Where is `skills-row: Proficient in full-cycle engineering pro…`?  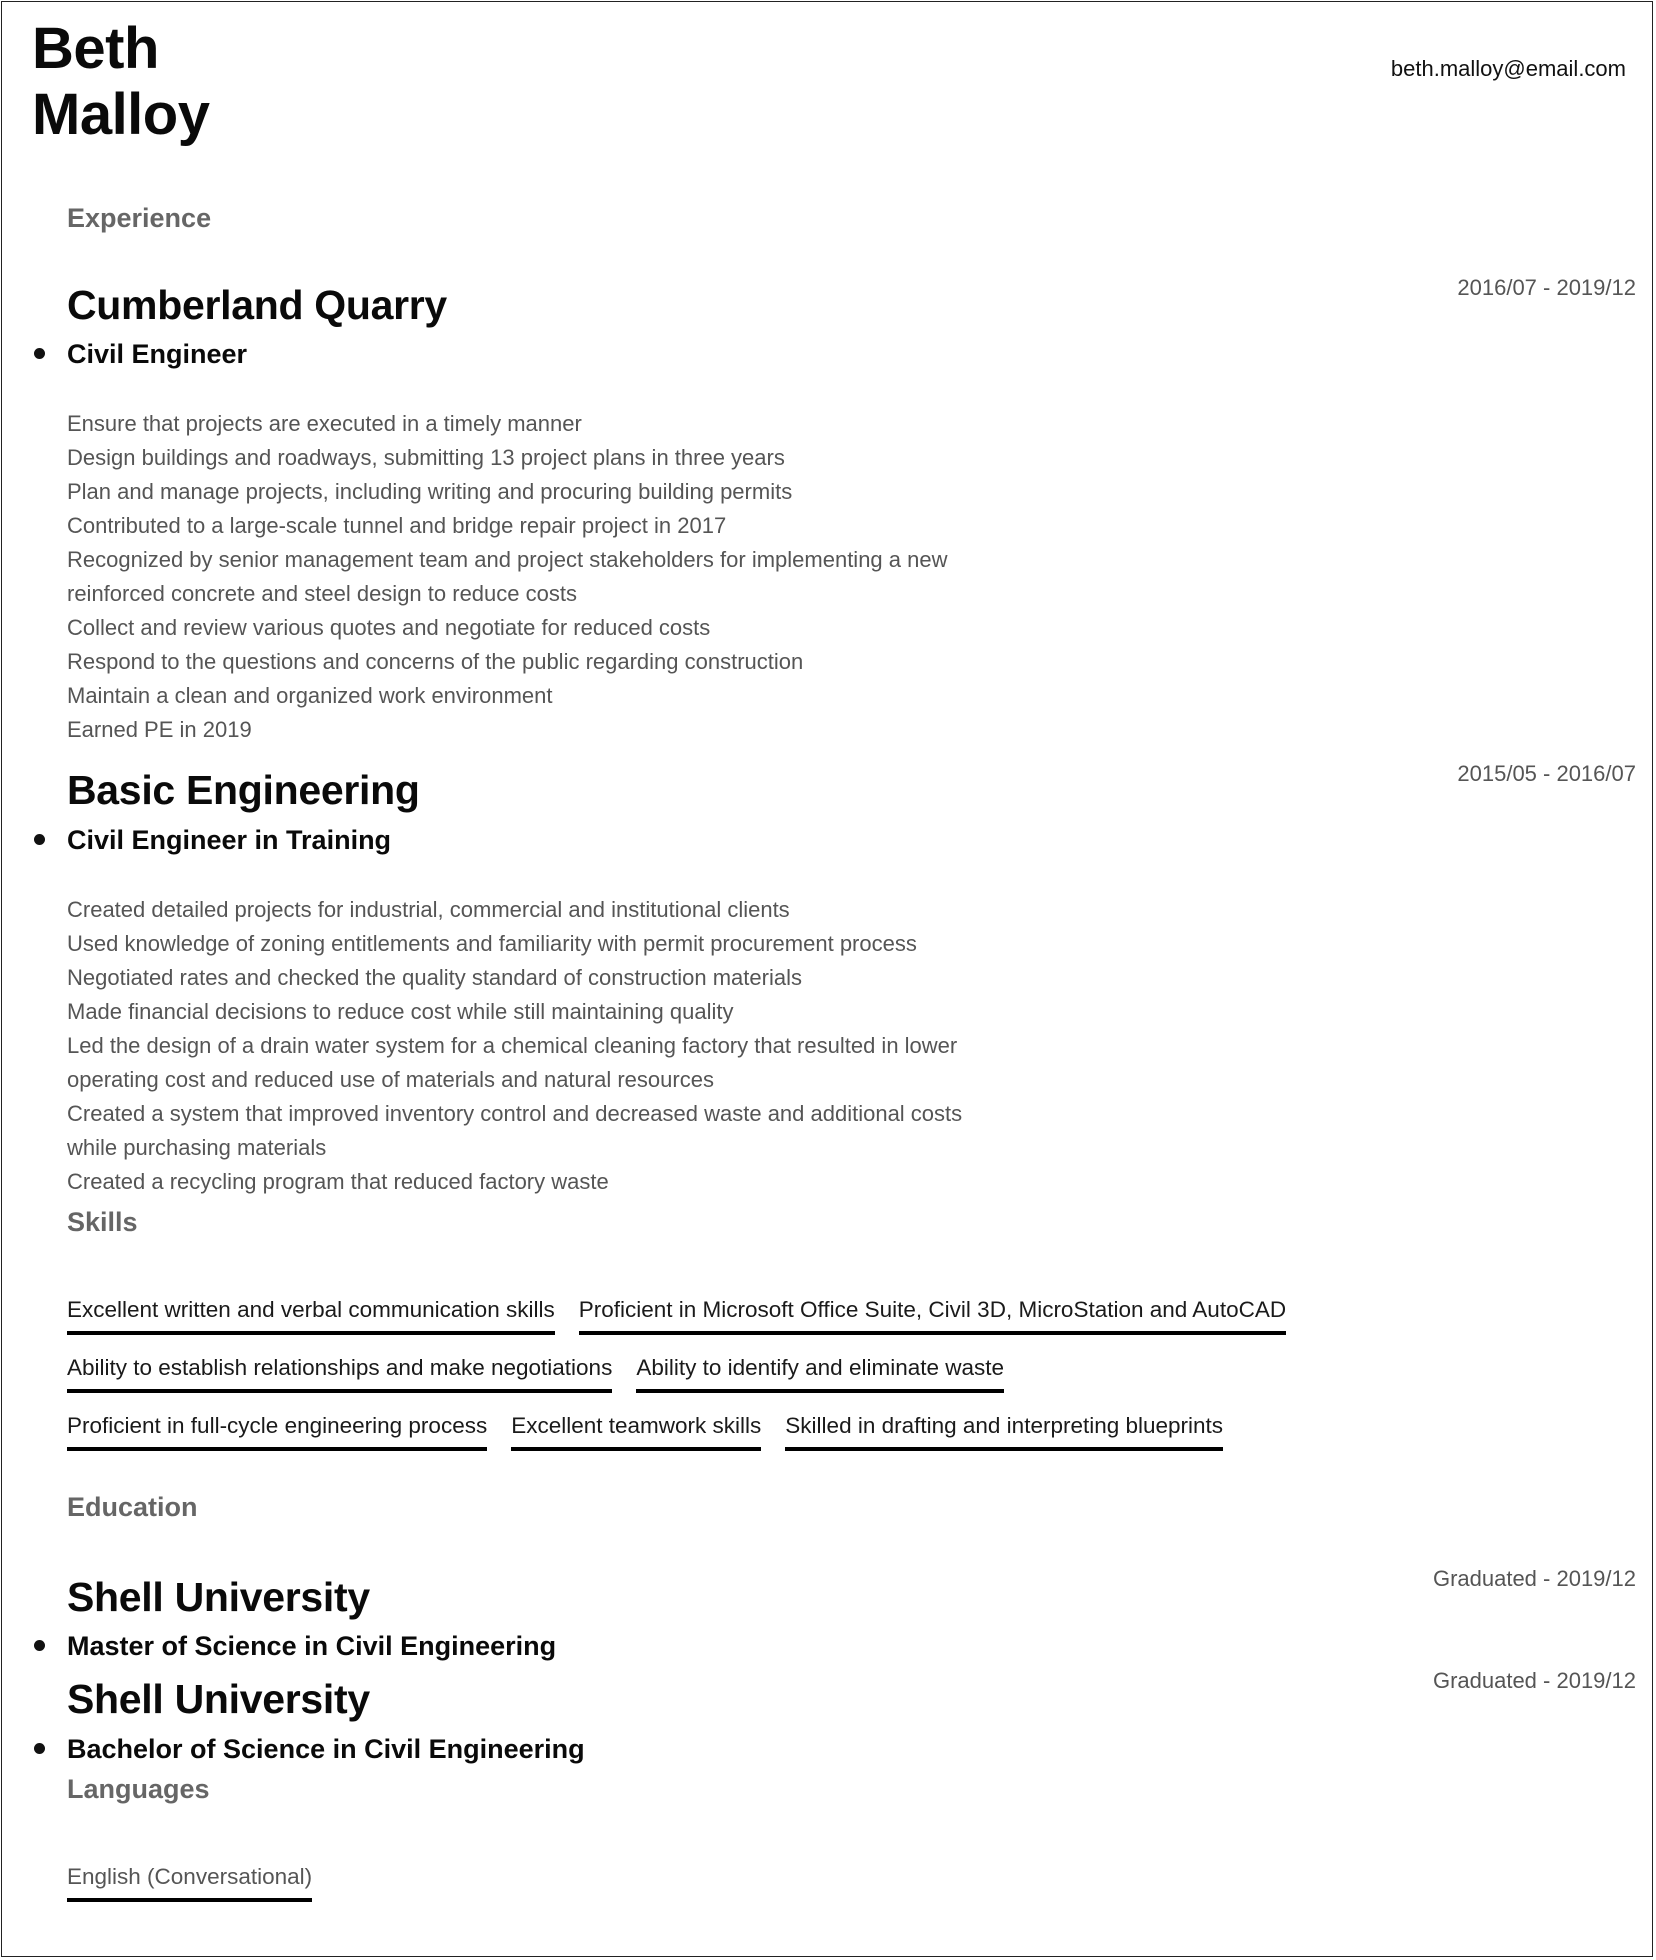 skills-row: Proficient in full-cycle engineering pro… is located at coordinates (645, 1432).